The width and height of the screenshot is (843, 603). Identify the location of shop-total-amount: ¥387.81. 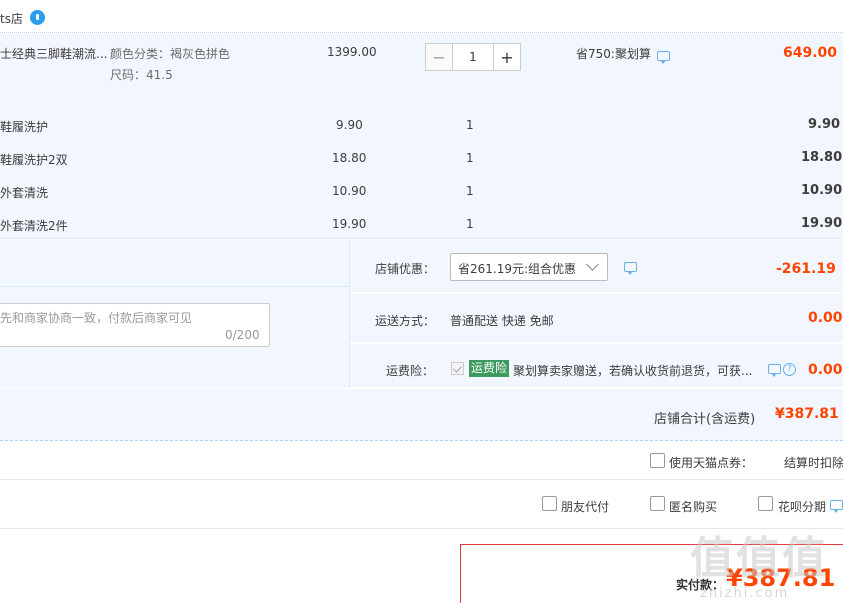
(807, 414).